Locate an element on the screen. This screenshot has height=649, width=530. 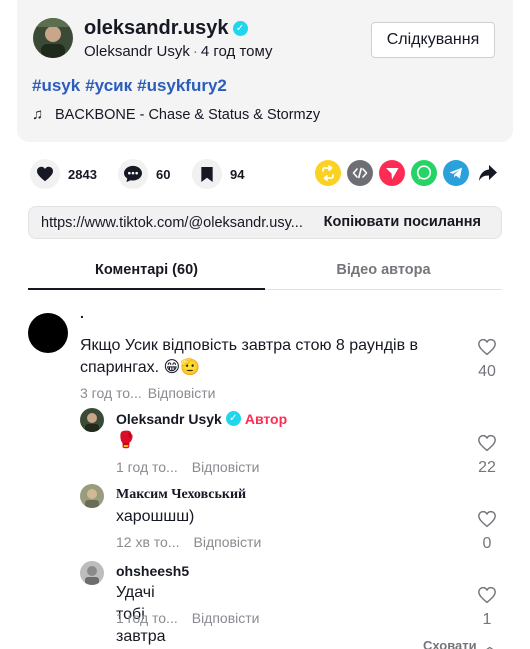
author-display-name: Oleksandr Usyk is located at coordinates (137, 51).